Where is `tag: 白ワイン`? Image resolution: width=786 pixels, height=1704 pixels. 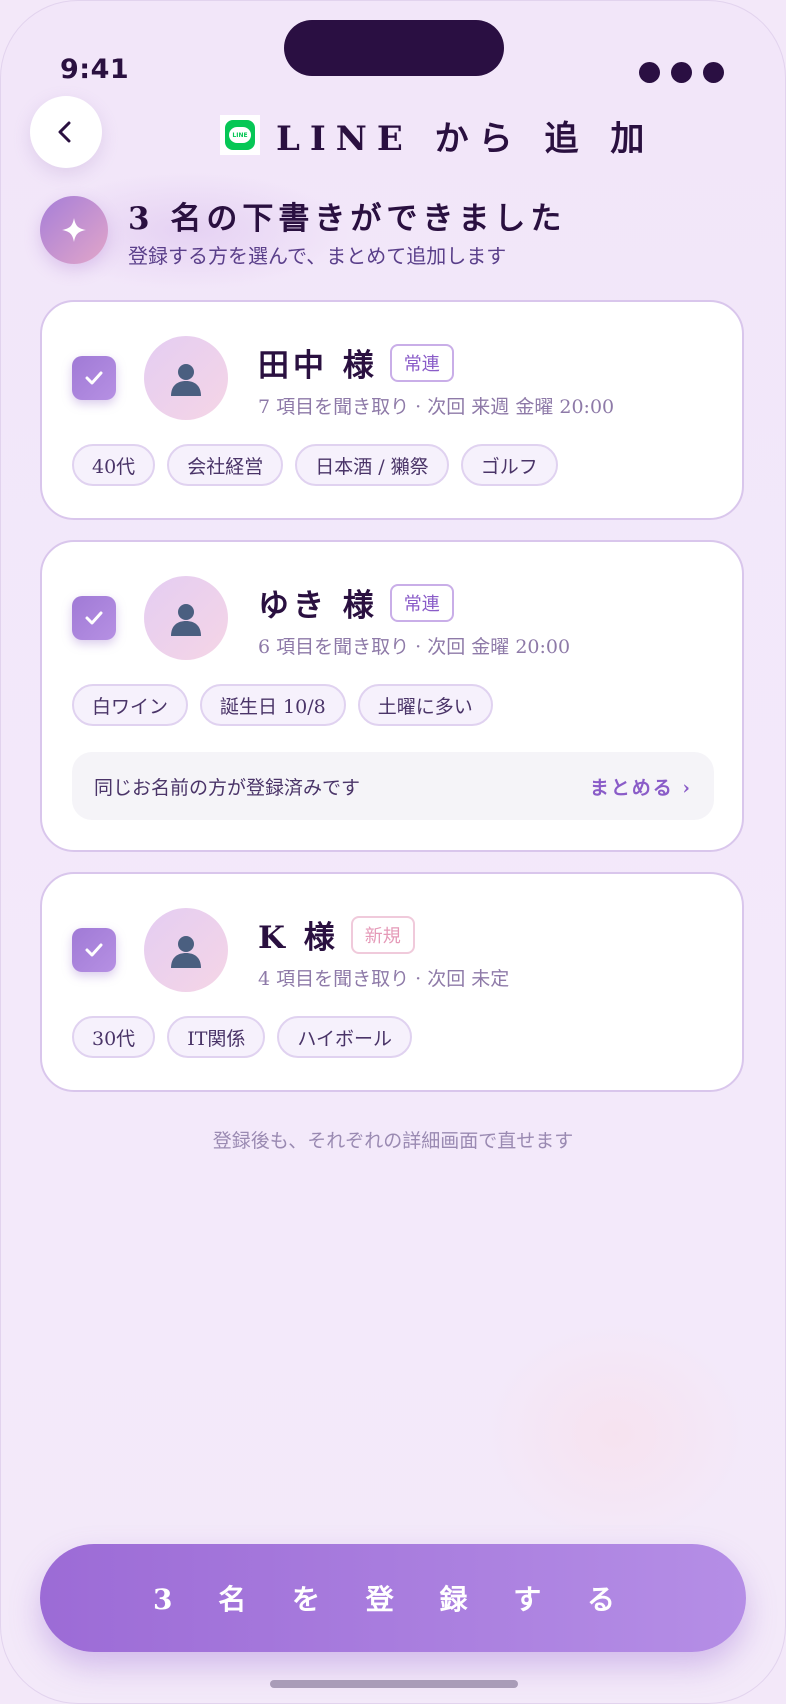 tag: 白ワイン is located at coordinates (130, 705).